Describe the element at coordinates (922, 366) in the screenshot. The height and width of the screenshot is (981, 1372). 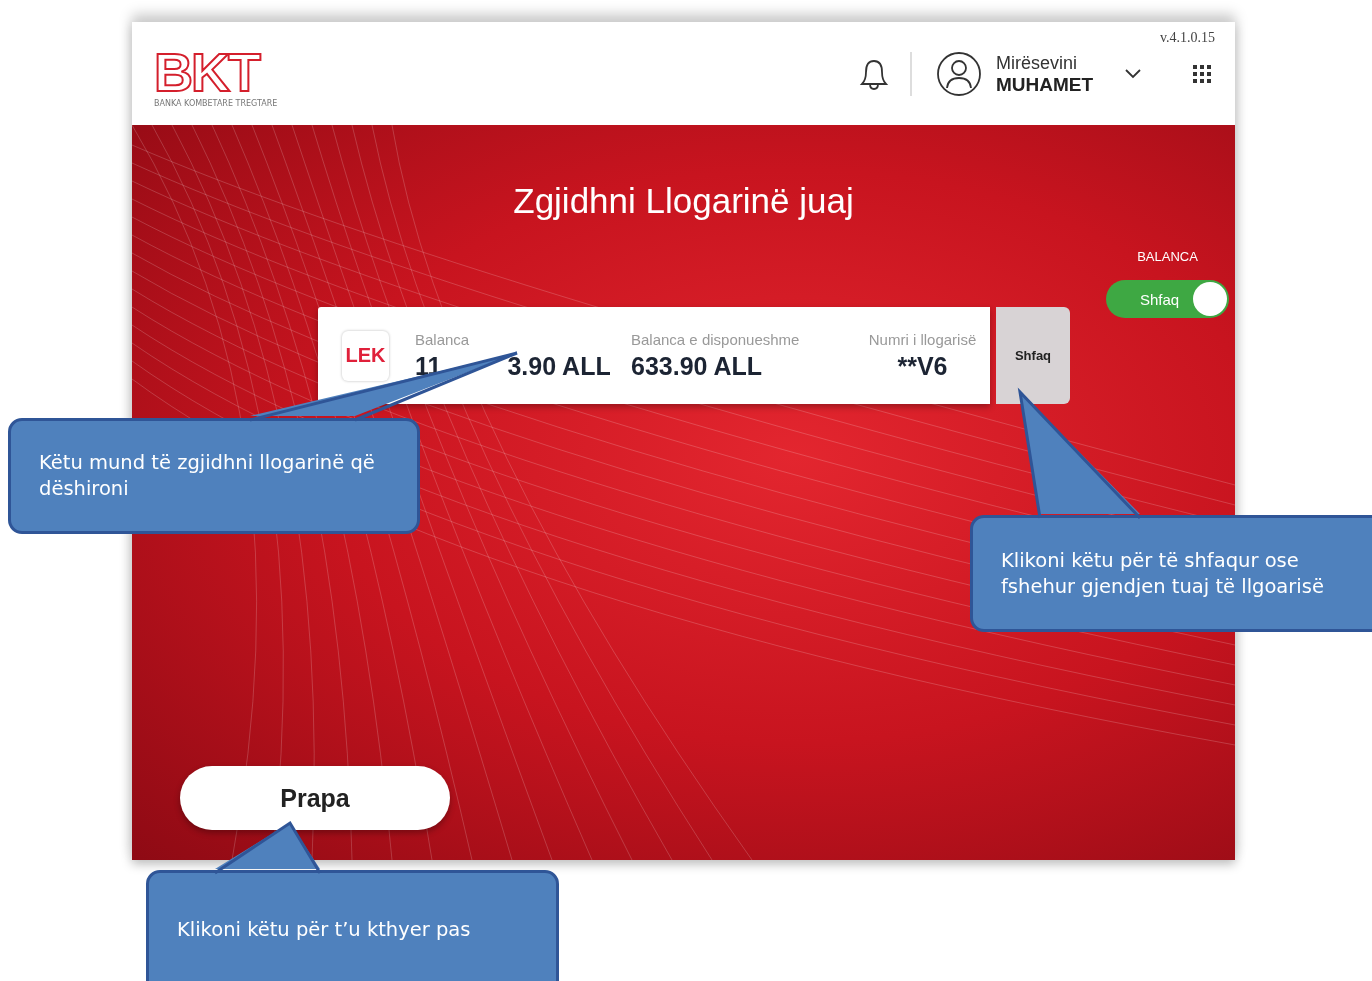
I see `amount-text: **V6` at that location.